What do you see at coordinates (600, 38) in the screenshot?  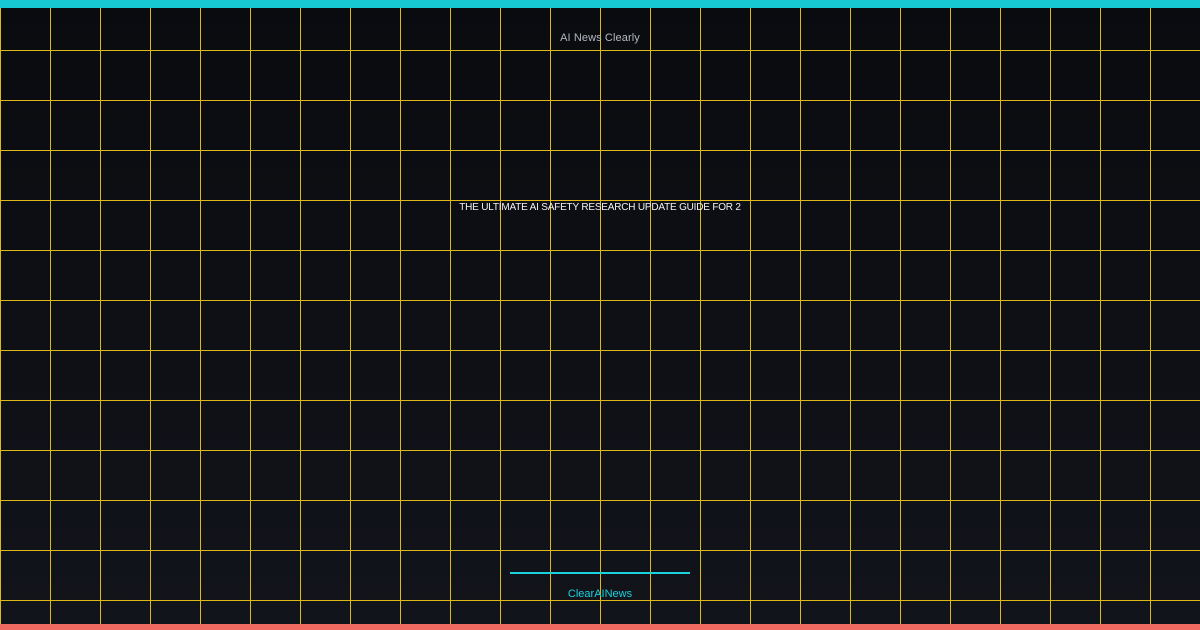 I see `header-brand: AI News Clearly` at bounding box center [600, 38].